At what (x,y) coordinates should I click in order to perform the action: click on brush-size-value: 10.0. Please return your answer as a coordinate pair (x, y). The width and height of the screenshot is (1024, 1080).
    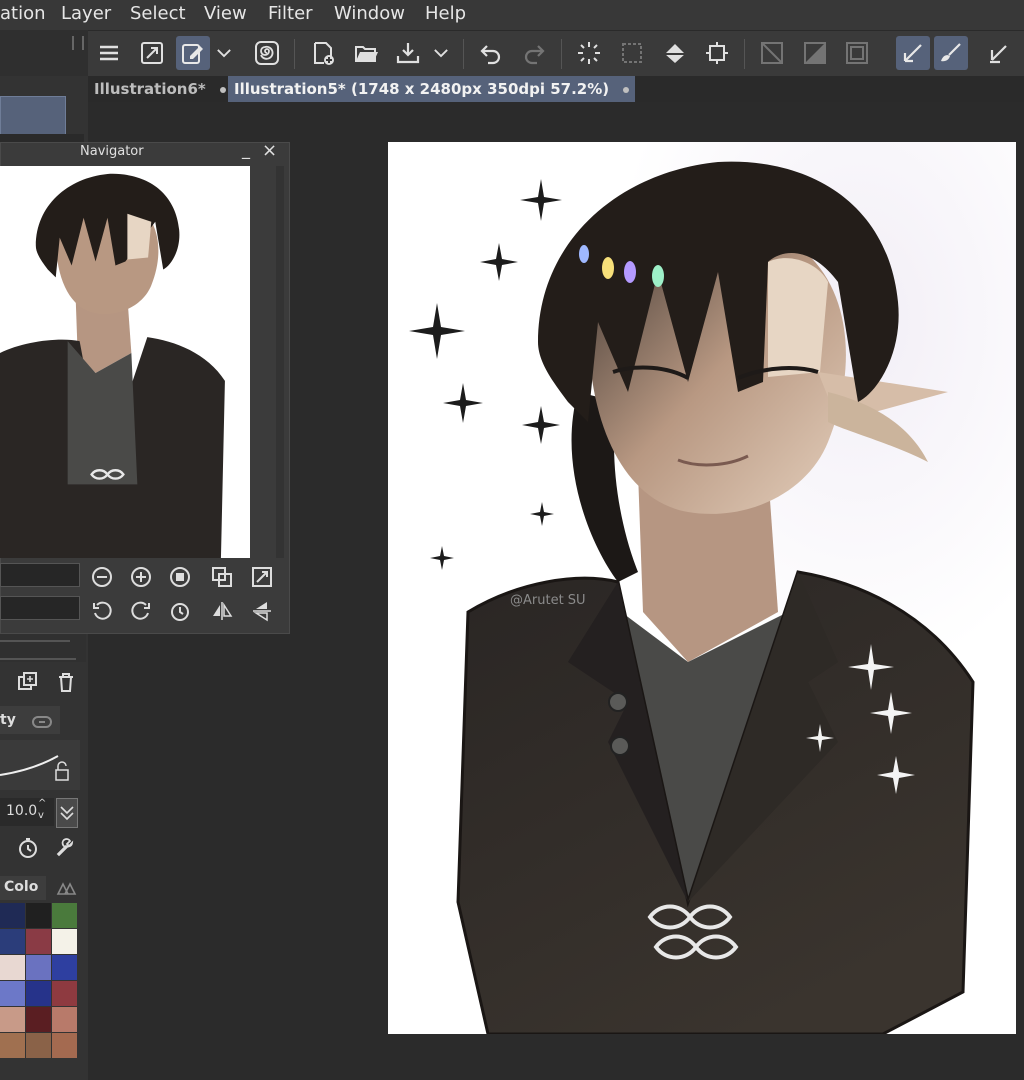
    Looking at the image, I should click on (22, 811).